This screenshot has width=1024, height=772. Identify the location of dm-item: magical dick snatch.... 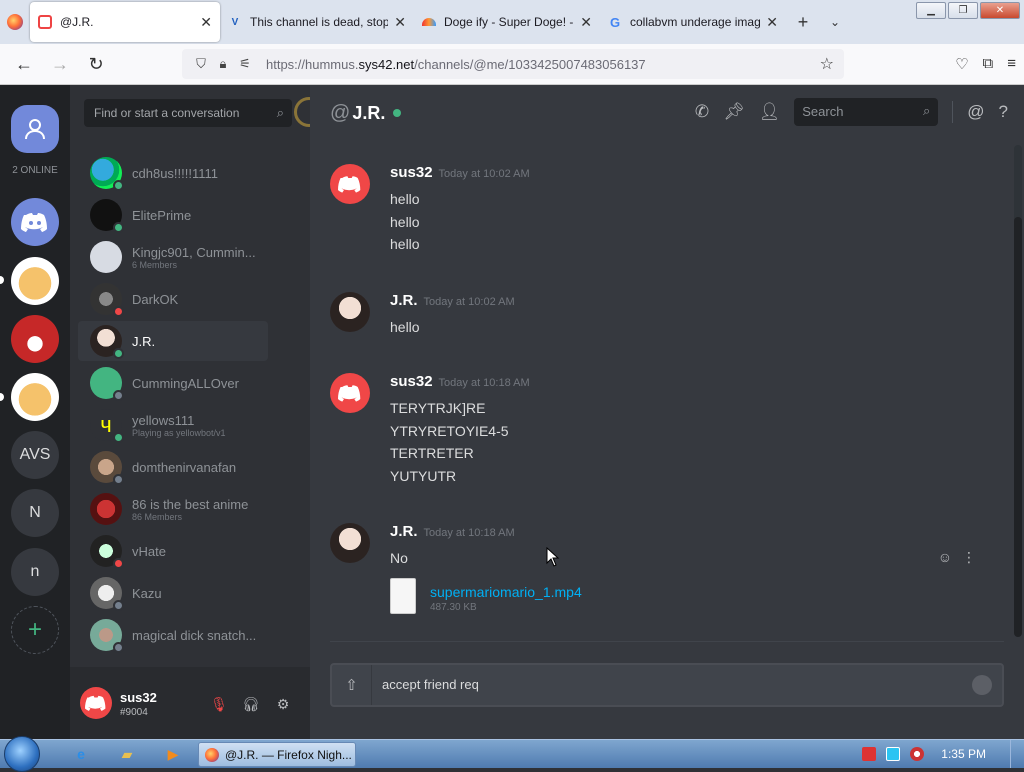
(173, 635).